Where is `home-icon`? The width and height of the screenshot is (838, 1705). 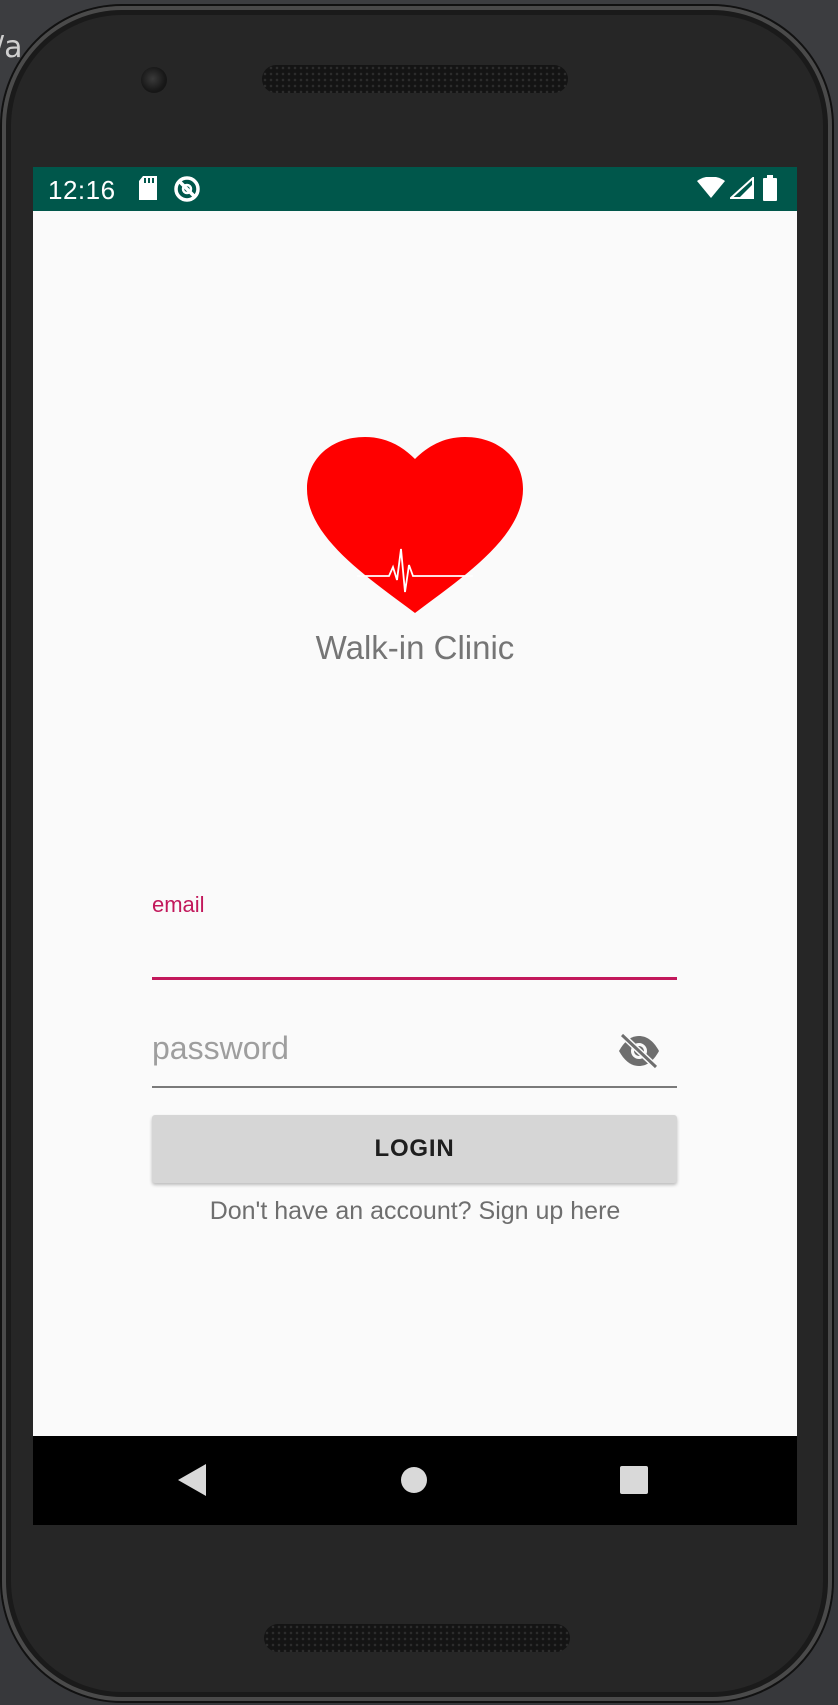 home-icon is located at coordinates (414, 1480).